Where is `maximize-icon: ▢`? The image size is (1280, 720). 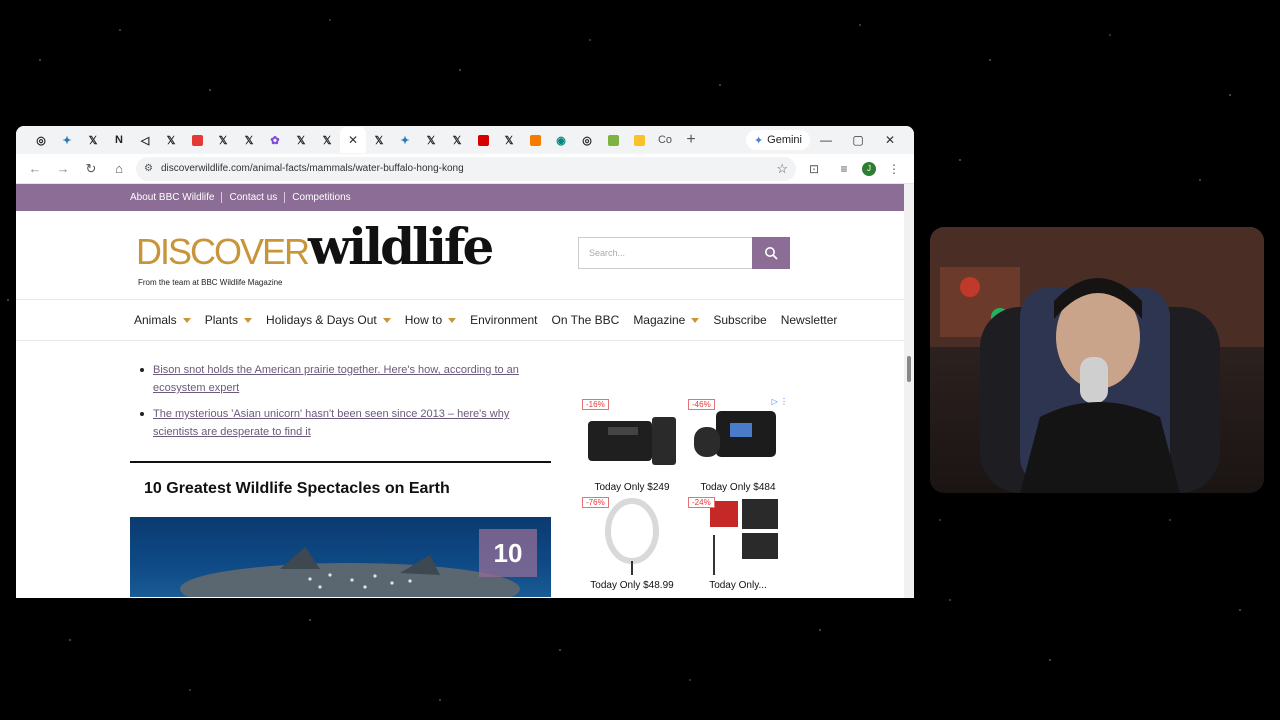 maximize-icon: ▢ is located at coordinates (858, 140).